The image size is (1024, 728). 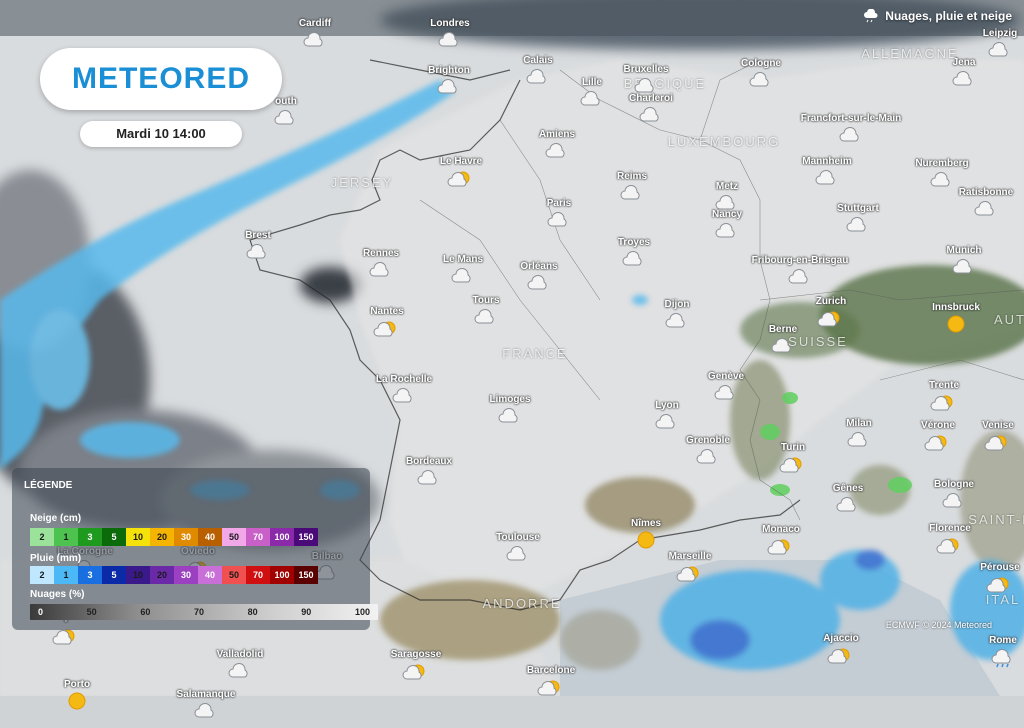 What do you see at coordinates (1003, 657) in the screenshot?
I see `cloud-rain-icon` at bounding box center [1003, 657].